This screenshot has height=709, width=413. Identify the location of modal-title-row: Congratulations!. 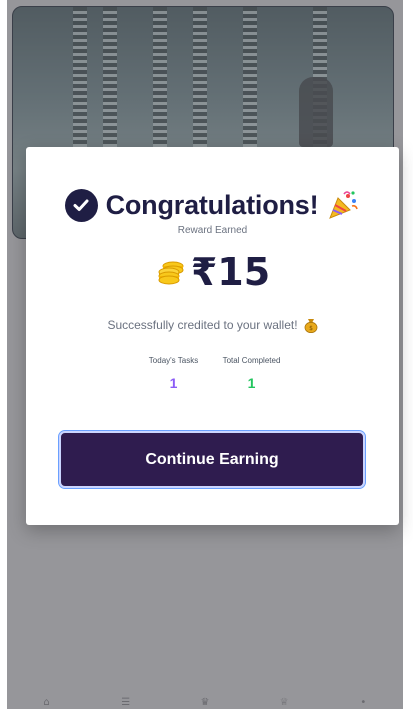
(212, 205).